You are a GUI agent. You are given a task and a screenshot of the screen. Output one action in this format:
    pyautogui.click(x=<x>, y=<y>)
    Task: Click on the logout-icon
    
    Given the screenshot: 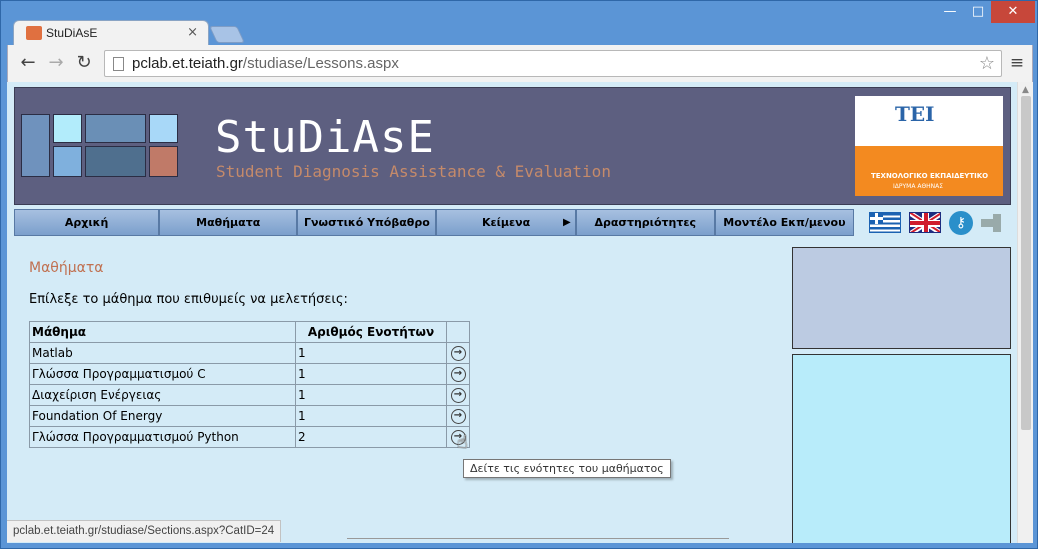 What is the action you would take?
    pyautogui.click(x=992, y=223)
    